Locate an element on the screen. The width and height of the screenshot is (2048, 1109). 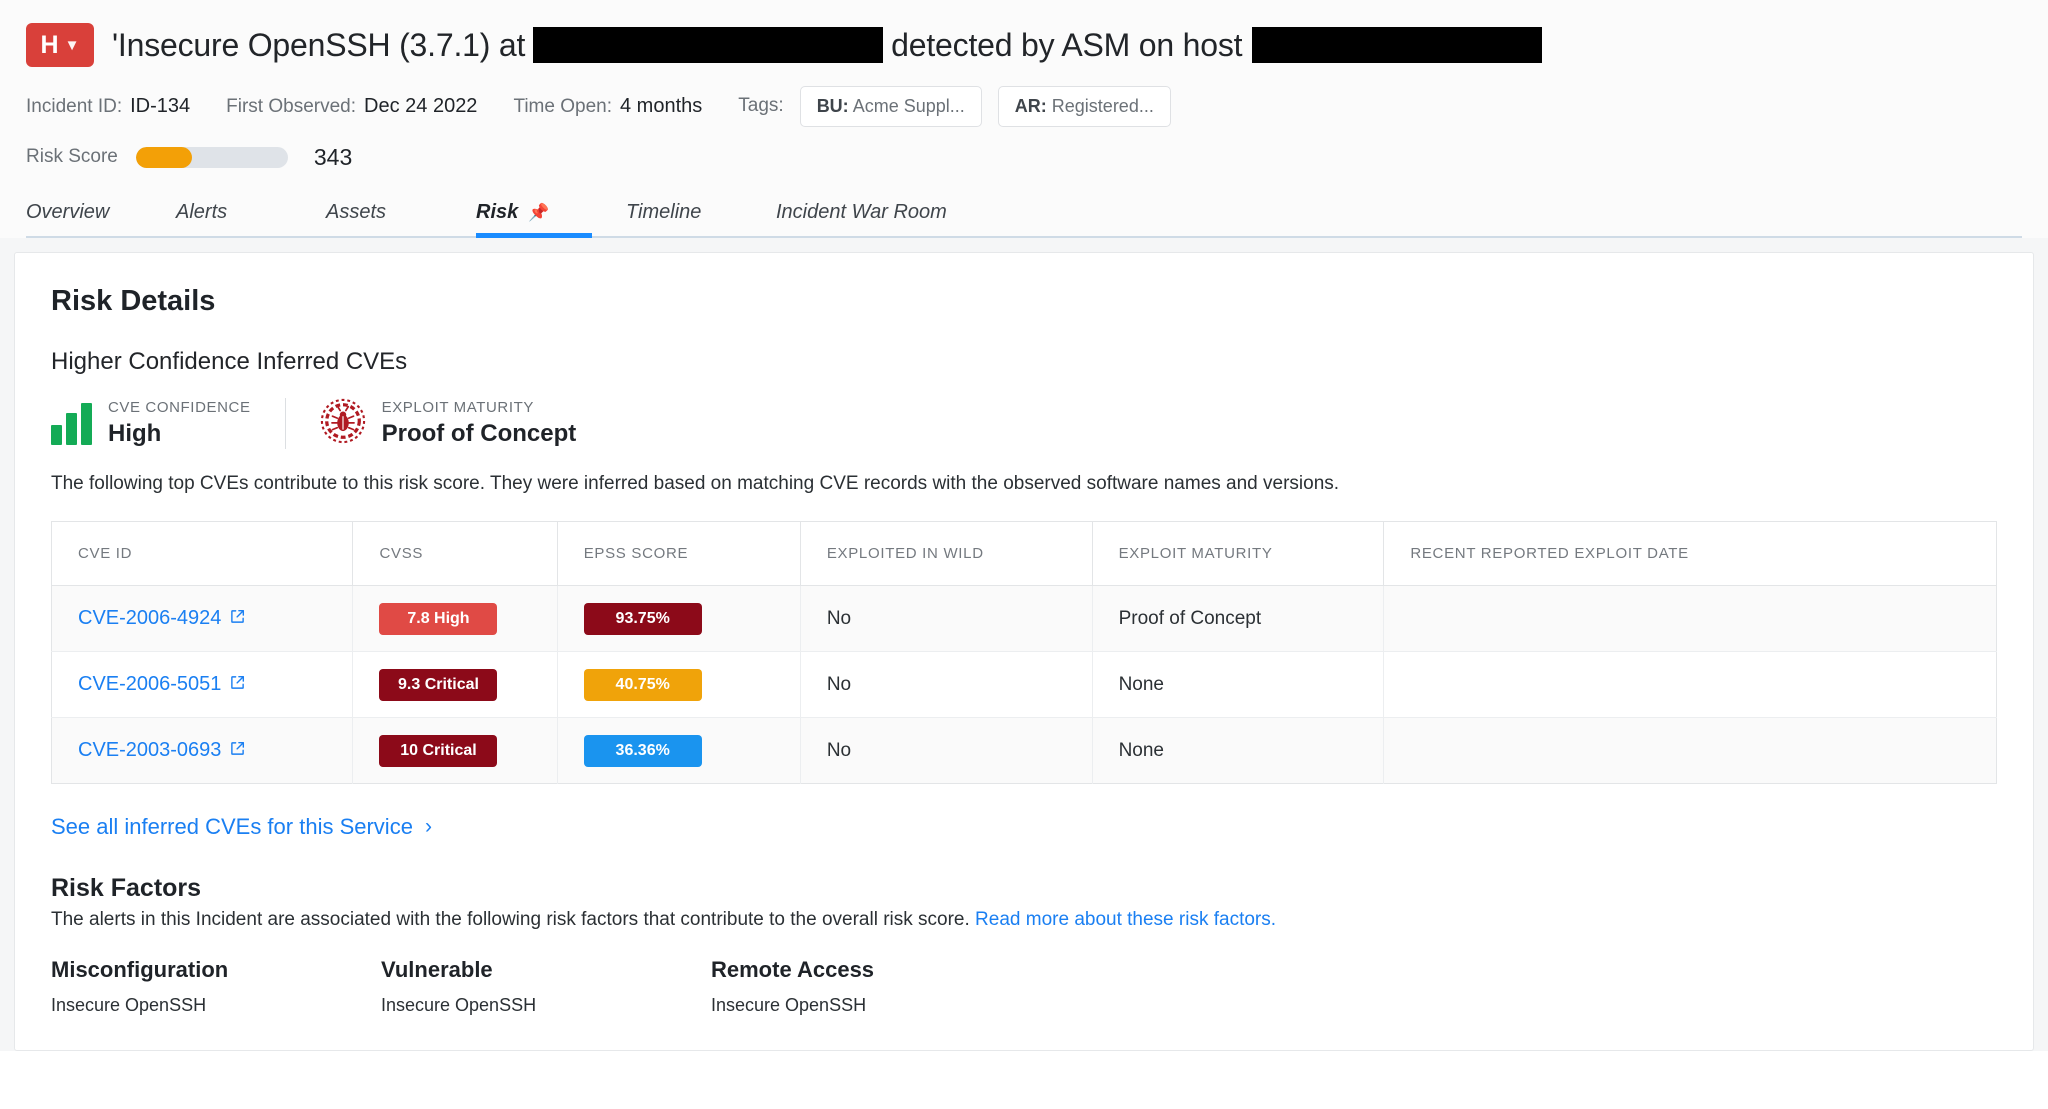
cell-epss-score: 36.36% is located at coordinates (679, 750).